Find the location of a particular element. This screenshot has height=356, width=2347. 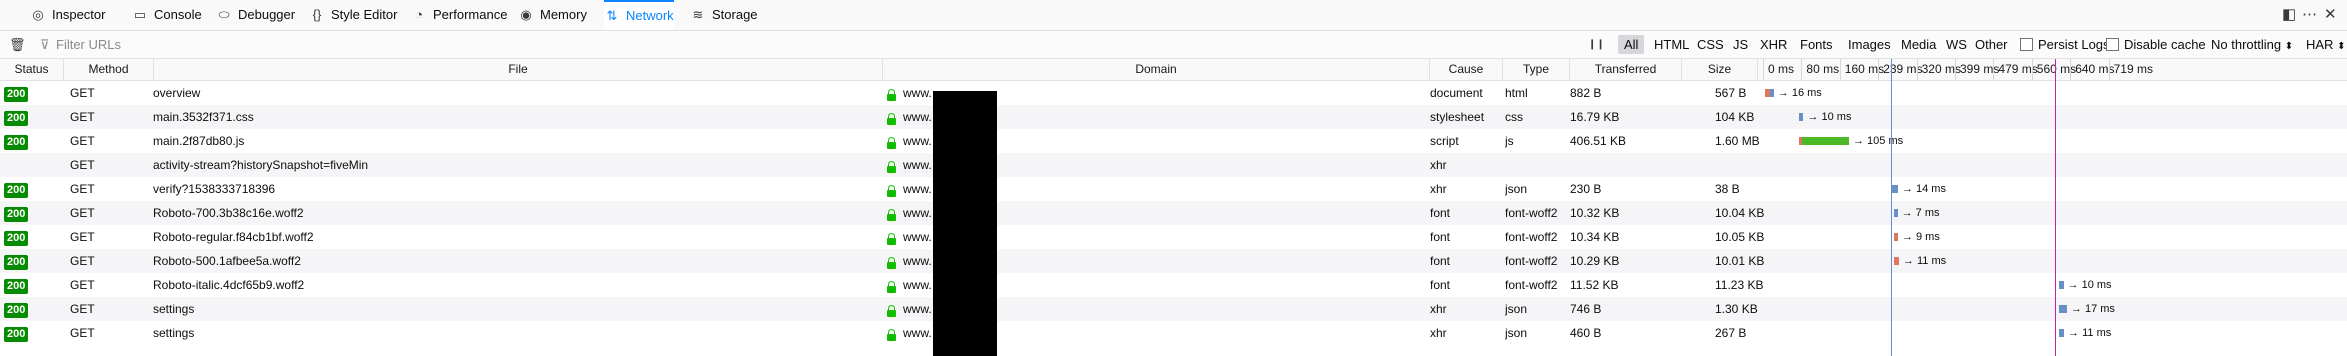

transferred-cell: 11.52 KB is located at coordinates (1594, 285).